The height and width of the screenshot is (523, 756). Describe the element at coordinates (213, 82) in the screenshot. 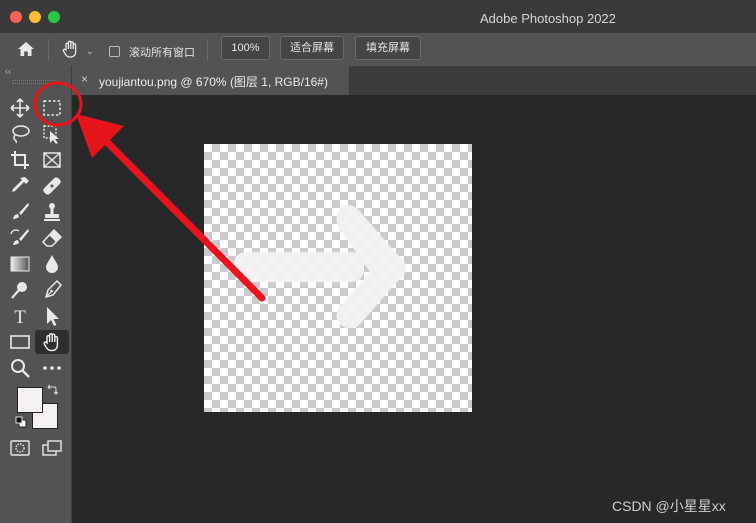

I see `document-tab-title: youjiantou.png @ 670% (图层 1, RGB/16#)` at that location.